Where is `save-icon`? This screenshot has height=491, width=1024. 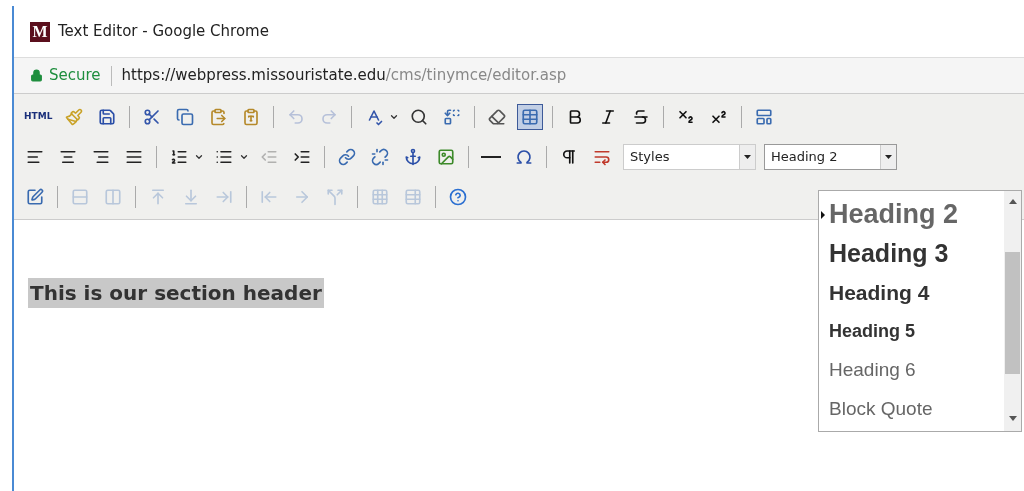
save-icon is located at coordinates (107, 117).